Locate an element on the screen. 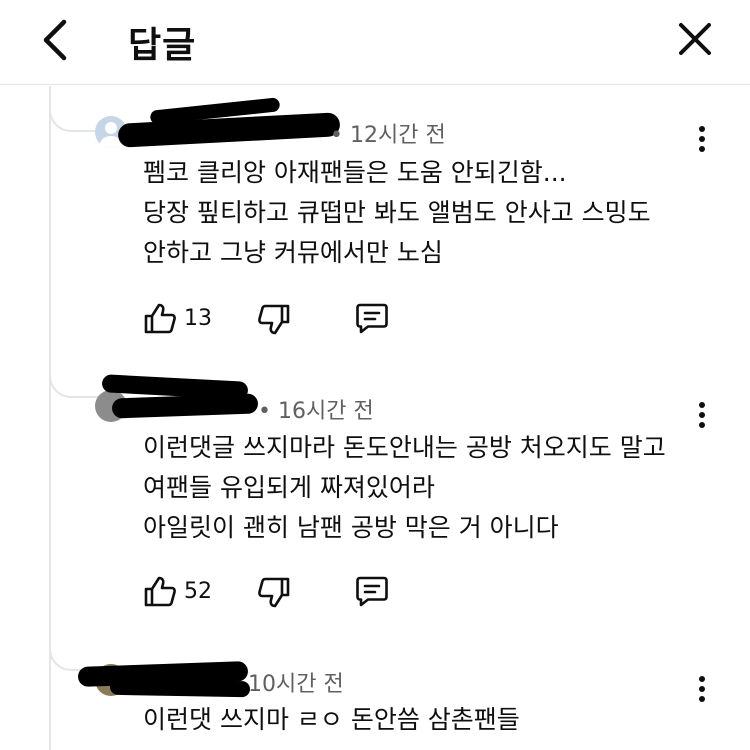 The height and width of the screenshot is (750, 750). comment-time: 10시간 전 is located at coordinates (296, 684).